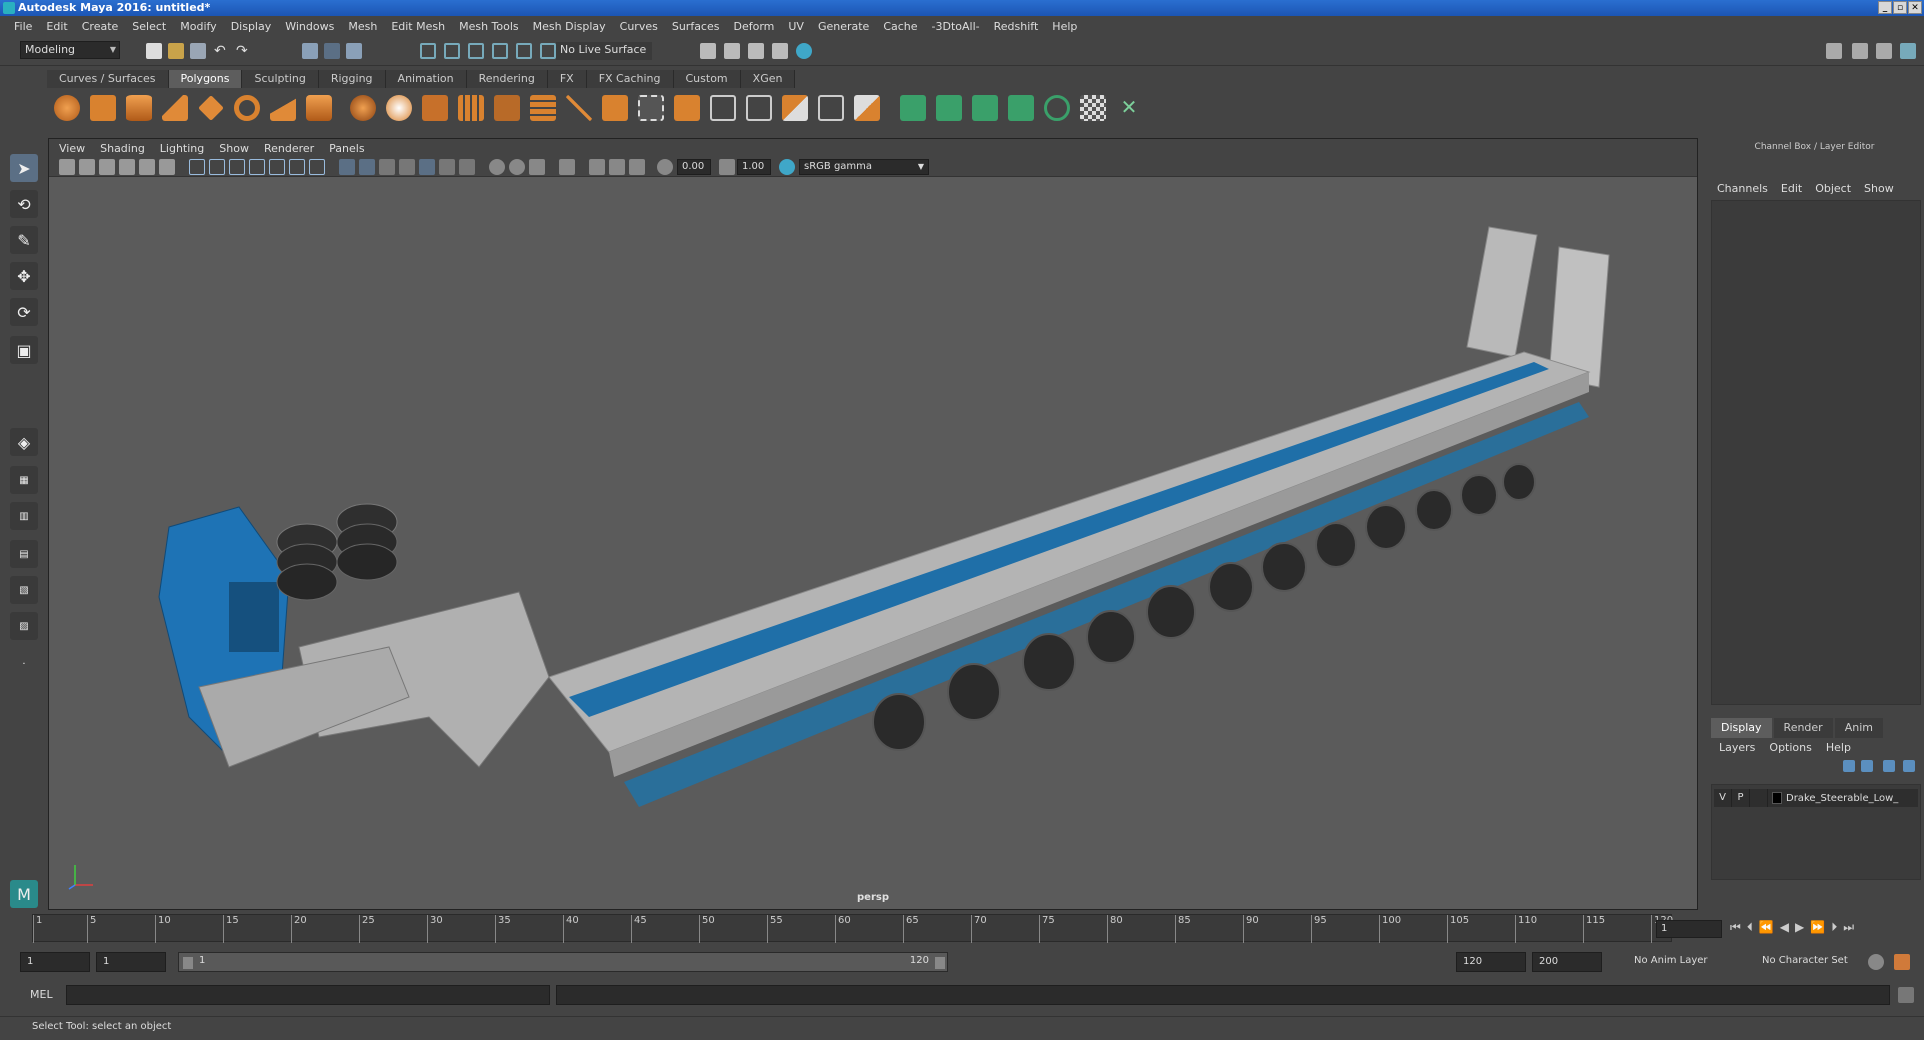  Describe the element at coordinates (1777, 798) in the screenshot. I see `layer-color-swatch` at that location.